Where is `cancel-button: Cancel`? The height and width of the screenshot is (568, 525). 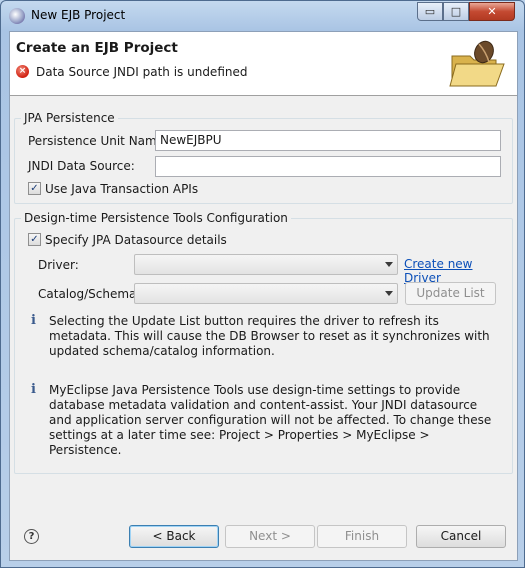
cancel-button: Cancel is located at coordinates (461, 536).